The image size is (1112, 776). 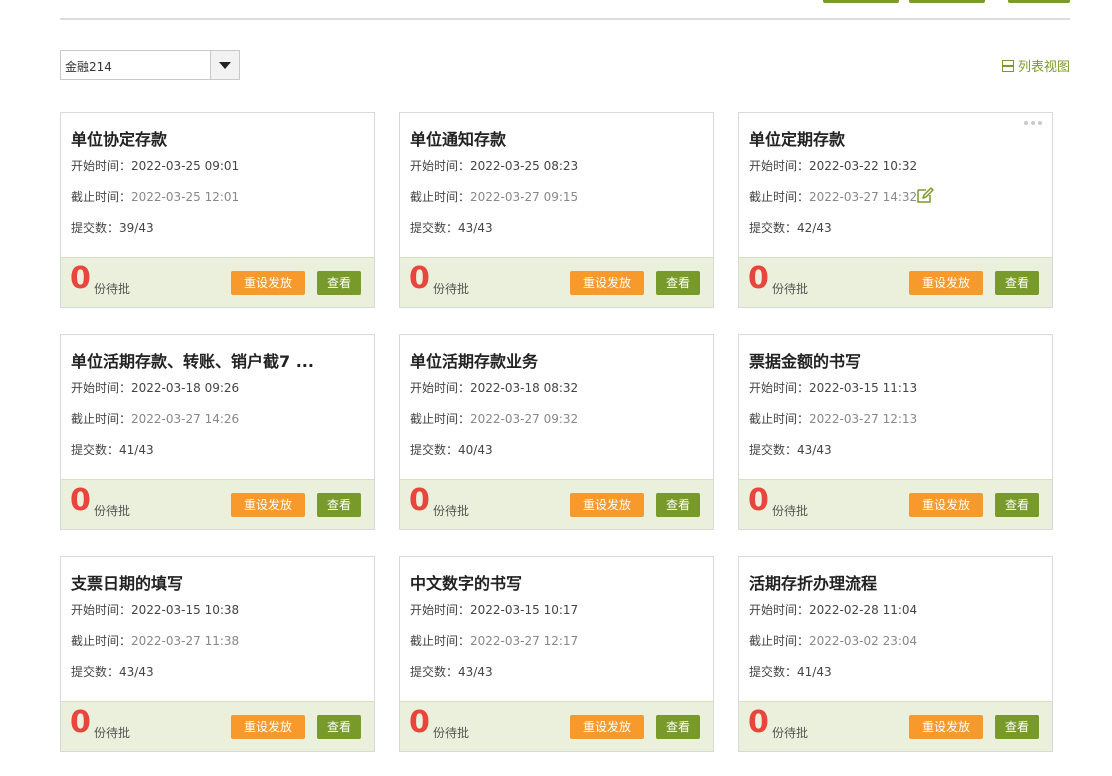 I want to click on card-start-time: 开始时间：2022-03-18 08:32, so click(x=494, y=388).